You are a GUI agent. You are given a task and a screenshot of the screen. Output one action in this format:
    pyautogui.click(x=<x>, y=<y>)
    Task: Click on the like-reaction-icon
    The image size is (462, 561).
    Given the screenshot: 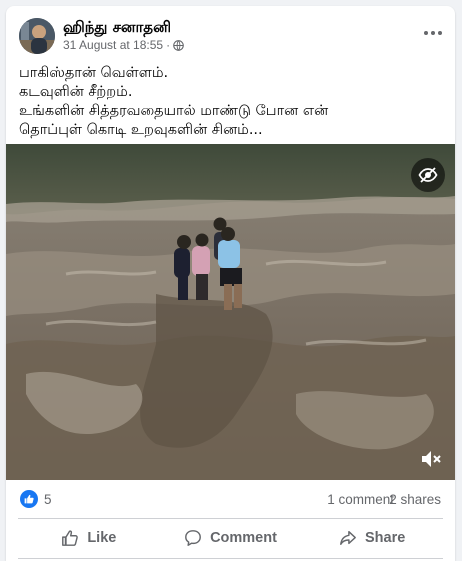 What is the action you would take?
    pyautogui.click(x=29, y=499)
    